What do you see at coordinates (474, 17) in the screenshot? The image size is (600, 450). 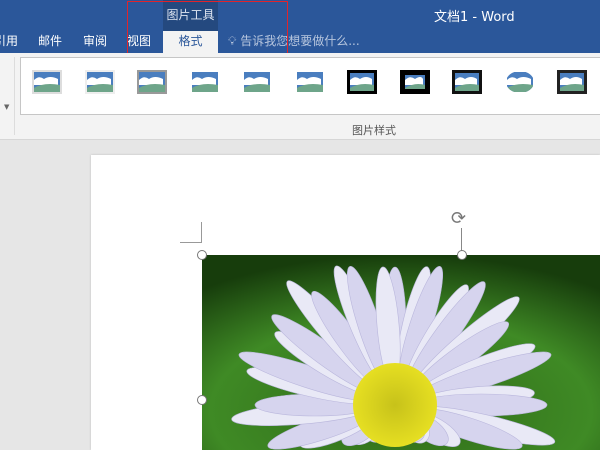 I see `document-title: 文档1 - Word` at bounding box center [474, 17].